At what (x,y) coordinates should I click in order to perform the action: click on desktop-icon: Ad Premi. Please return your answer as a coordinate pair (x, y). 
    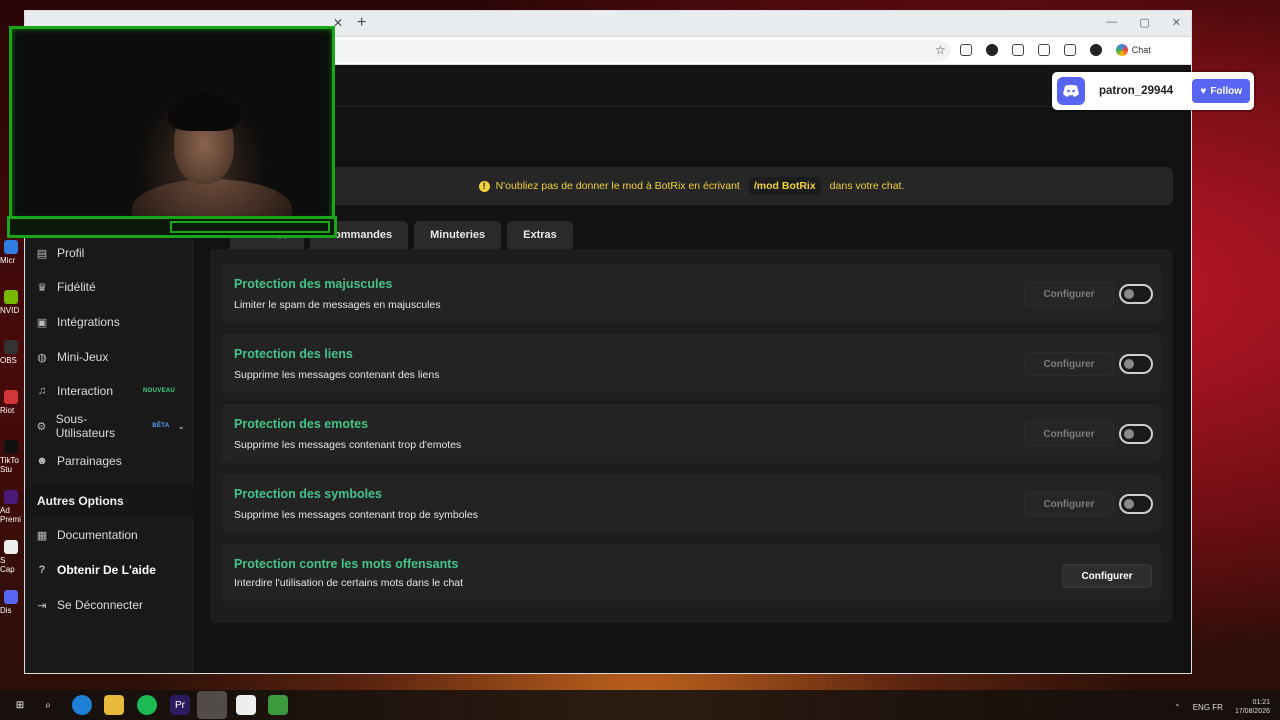
    Looking at the image, I should click on (11, 510).